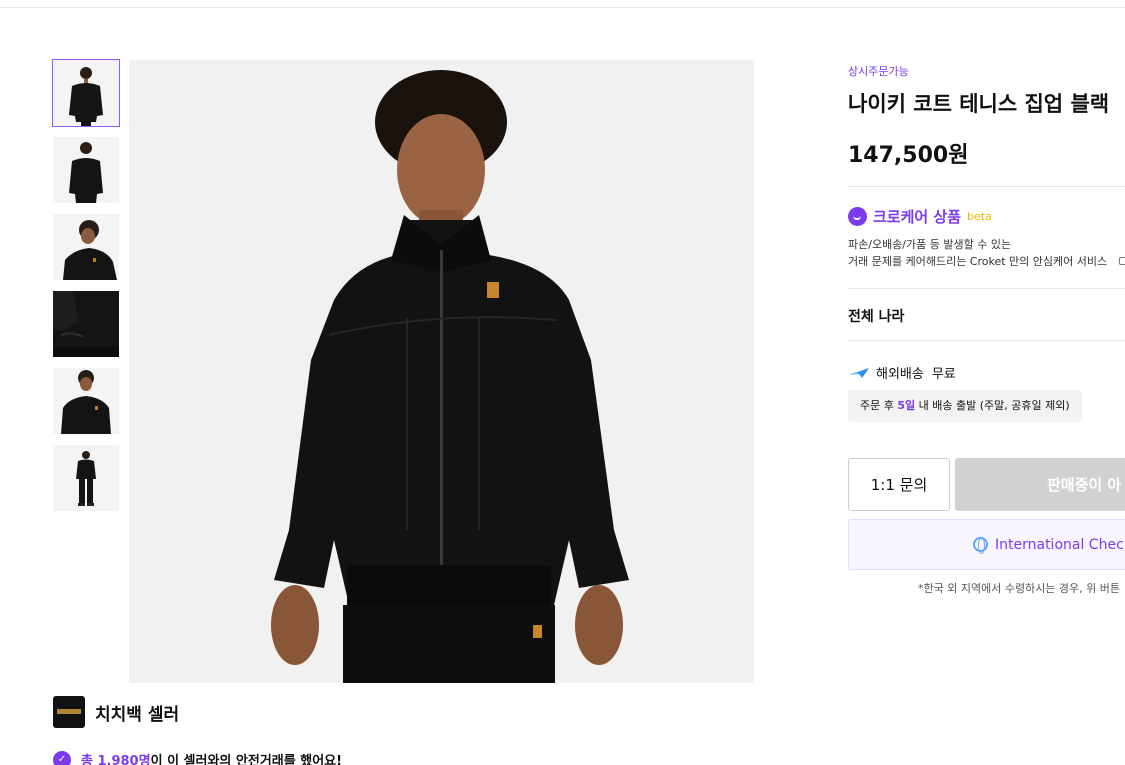  I want to click on note-days: 5일, so click(906, 405).